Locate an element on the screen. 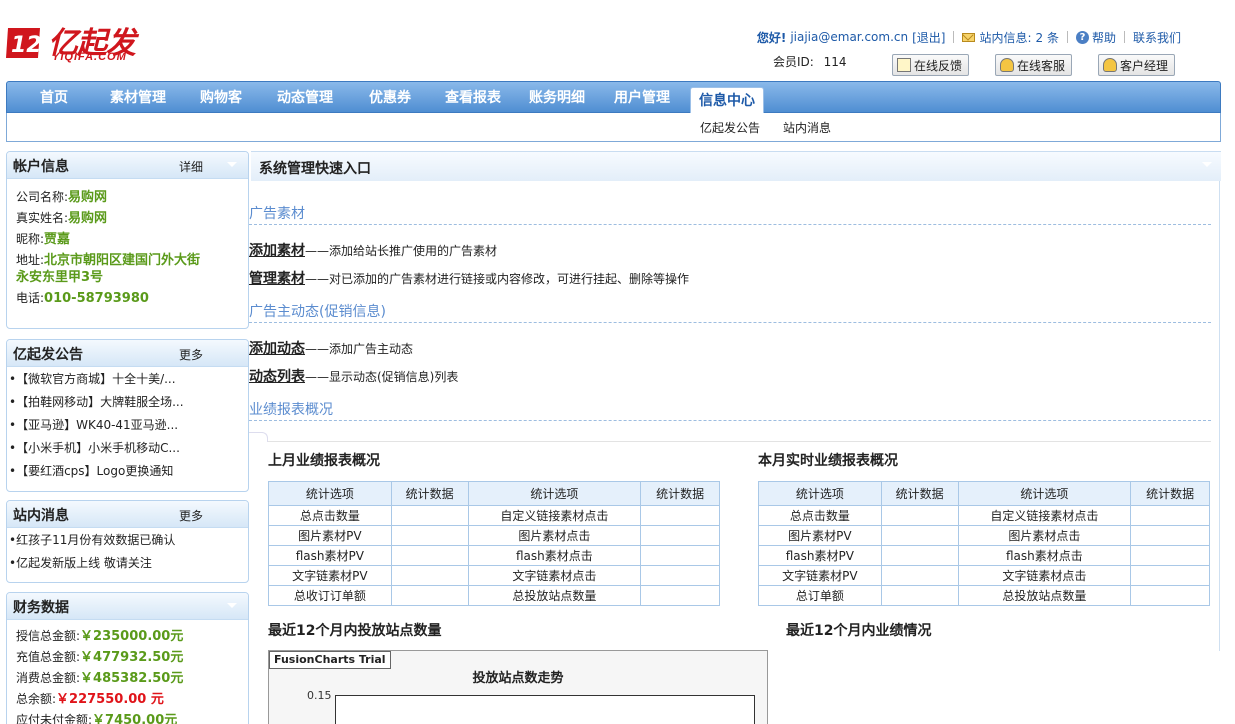 This screenshot has height=724, width=1235. news-list-row: 动态列表——显示动态(促销信息)列表 is located at coordinates (353, 376).